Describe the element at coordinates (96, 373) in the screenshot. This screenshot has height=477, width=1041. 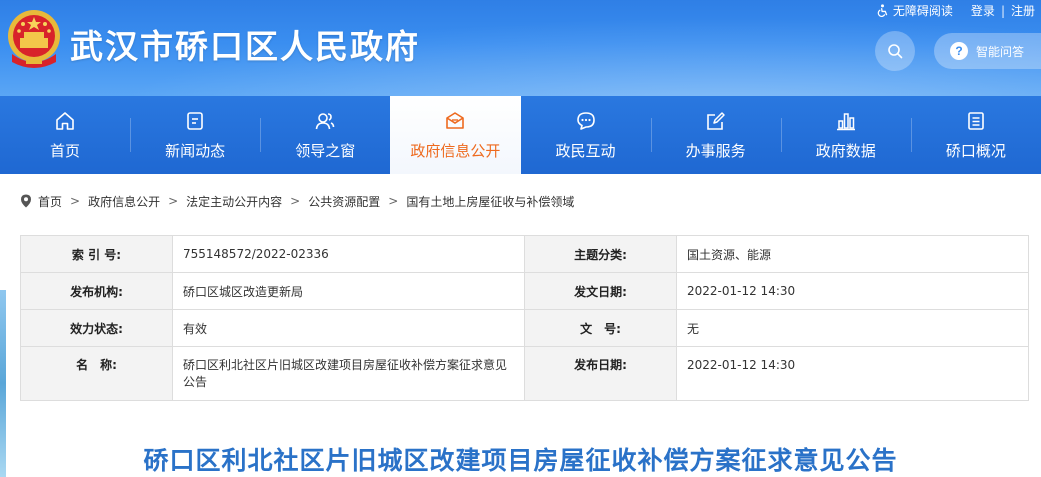
I see `name-label: 名 称:` at that location.